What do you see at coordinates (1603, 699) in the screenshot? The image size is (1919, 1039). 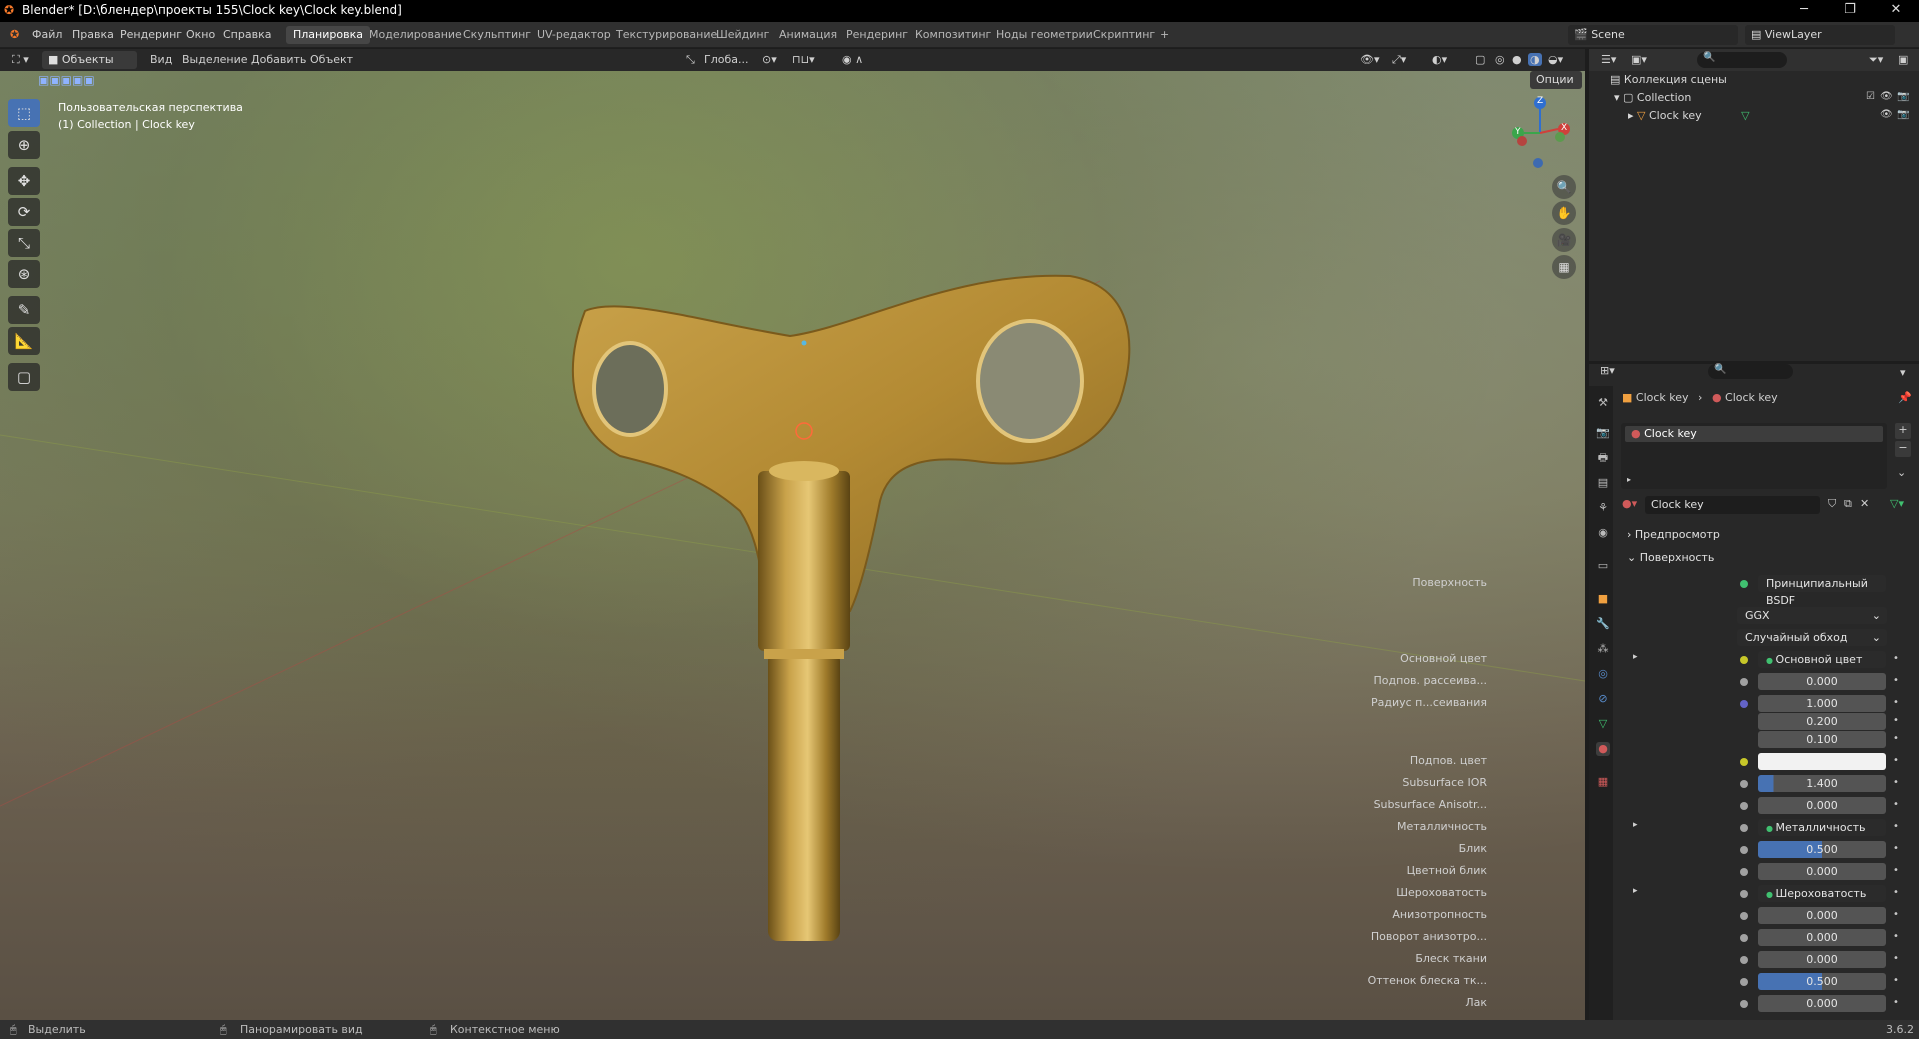 I see `constraints-tab-icon: ⊘` at bounding box center [1603, 699].